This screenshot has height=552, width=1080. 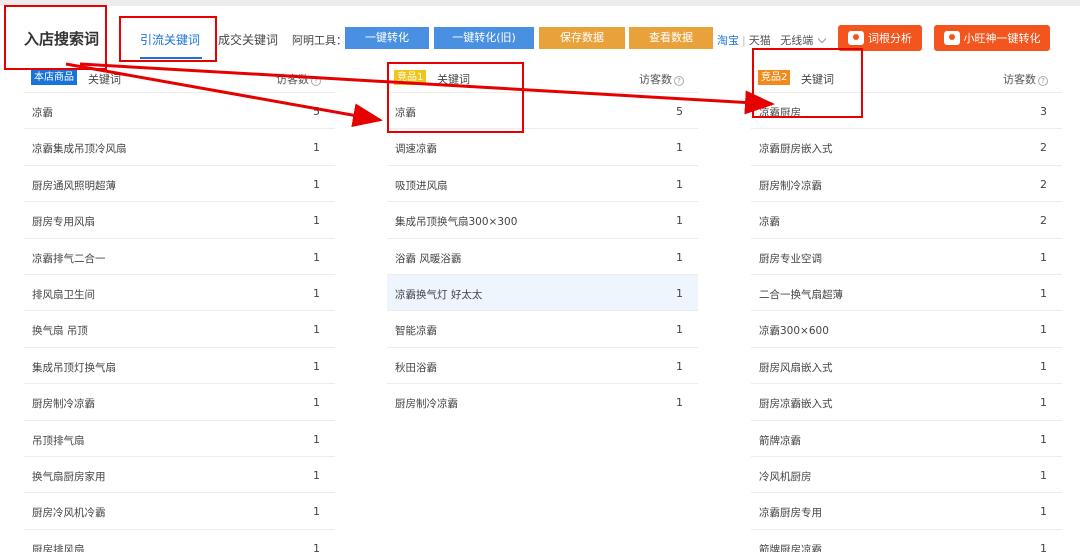 What do you see at coordinates (179, 510) in the screenshot?
I see `table-row: 厨房冷风机冷霸 1` at bounding box center [179, 510].